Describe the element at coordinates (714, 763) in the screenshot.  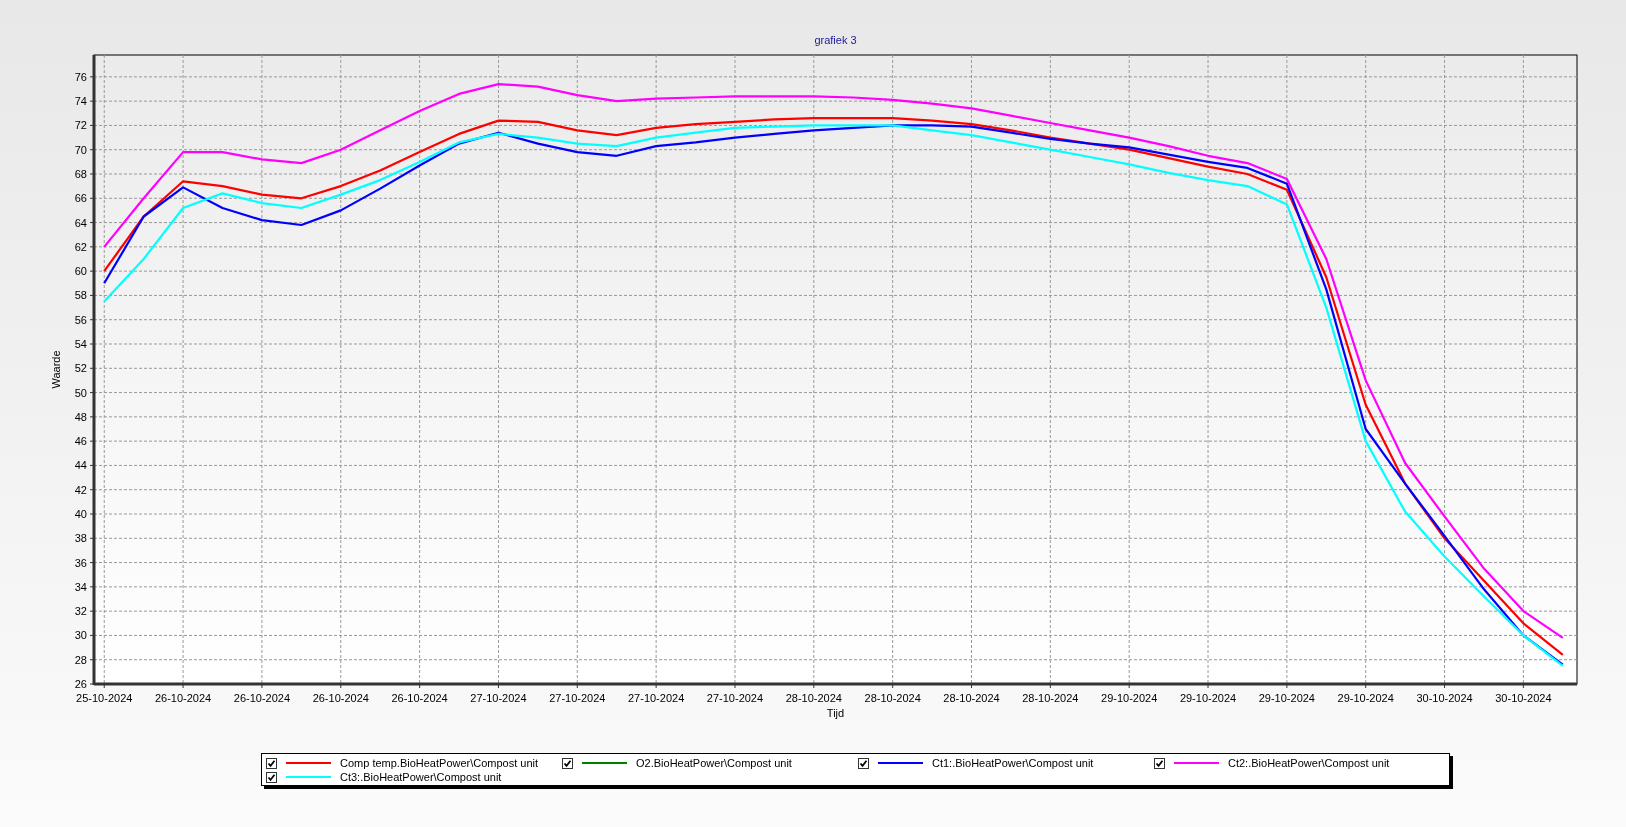
I see `legend-label: O2.BioHeatPower\Compost unit` at that location.